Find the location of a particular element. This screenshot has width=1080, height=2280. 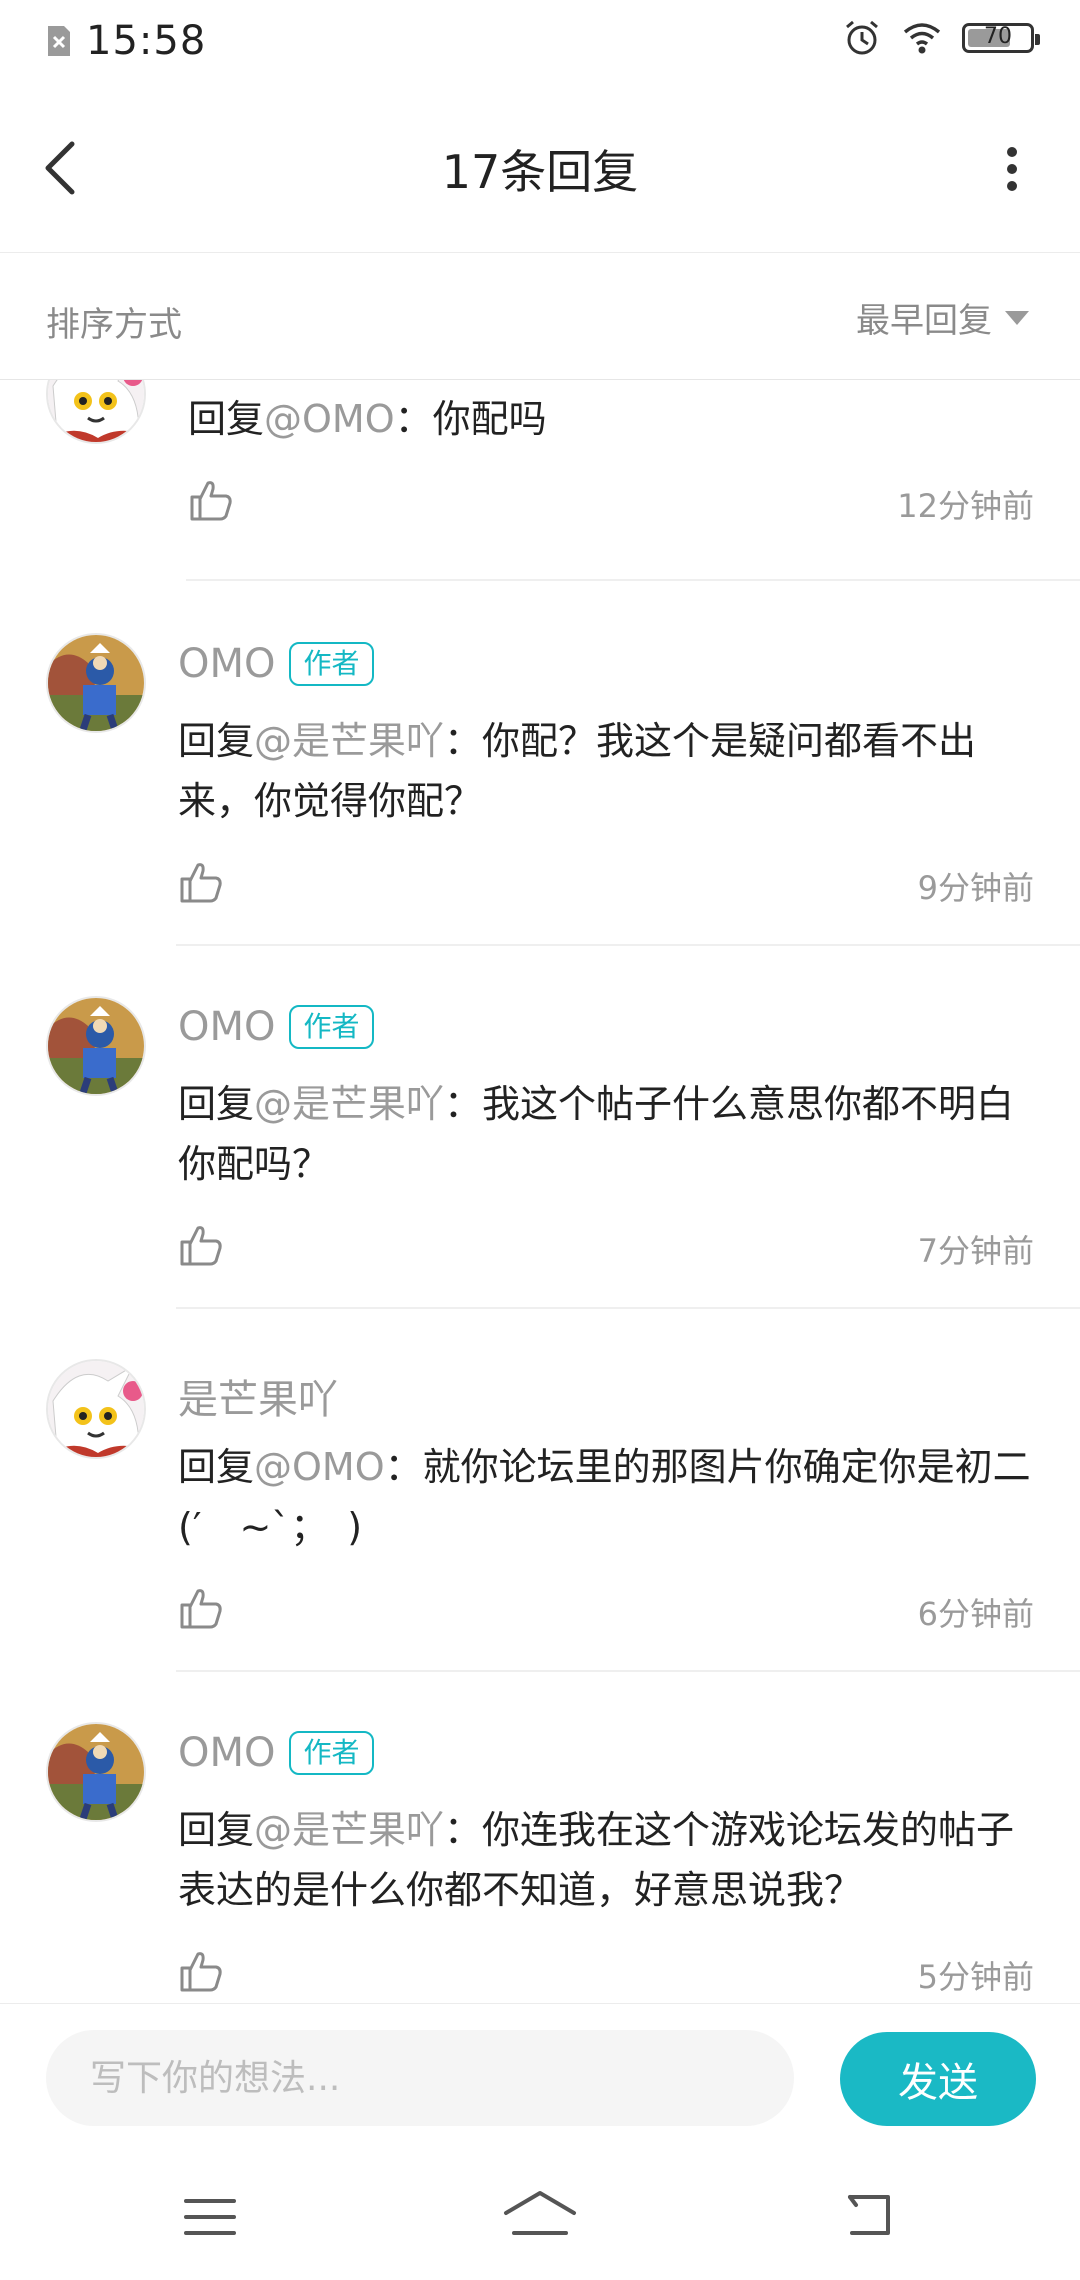

battery-indicator: 70 is located at coordinates (1001, 38).